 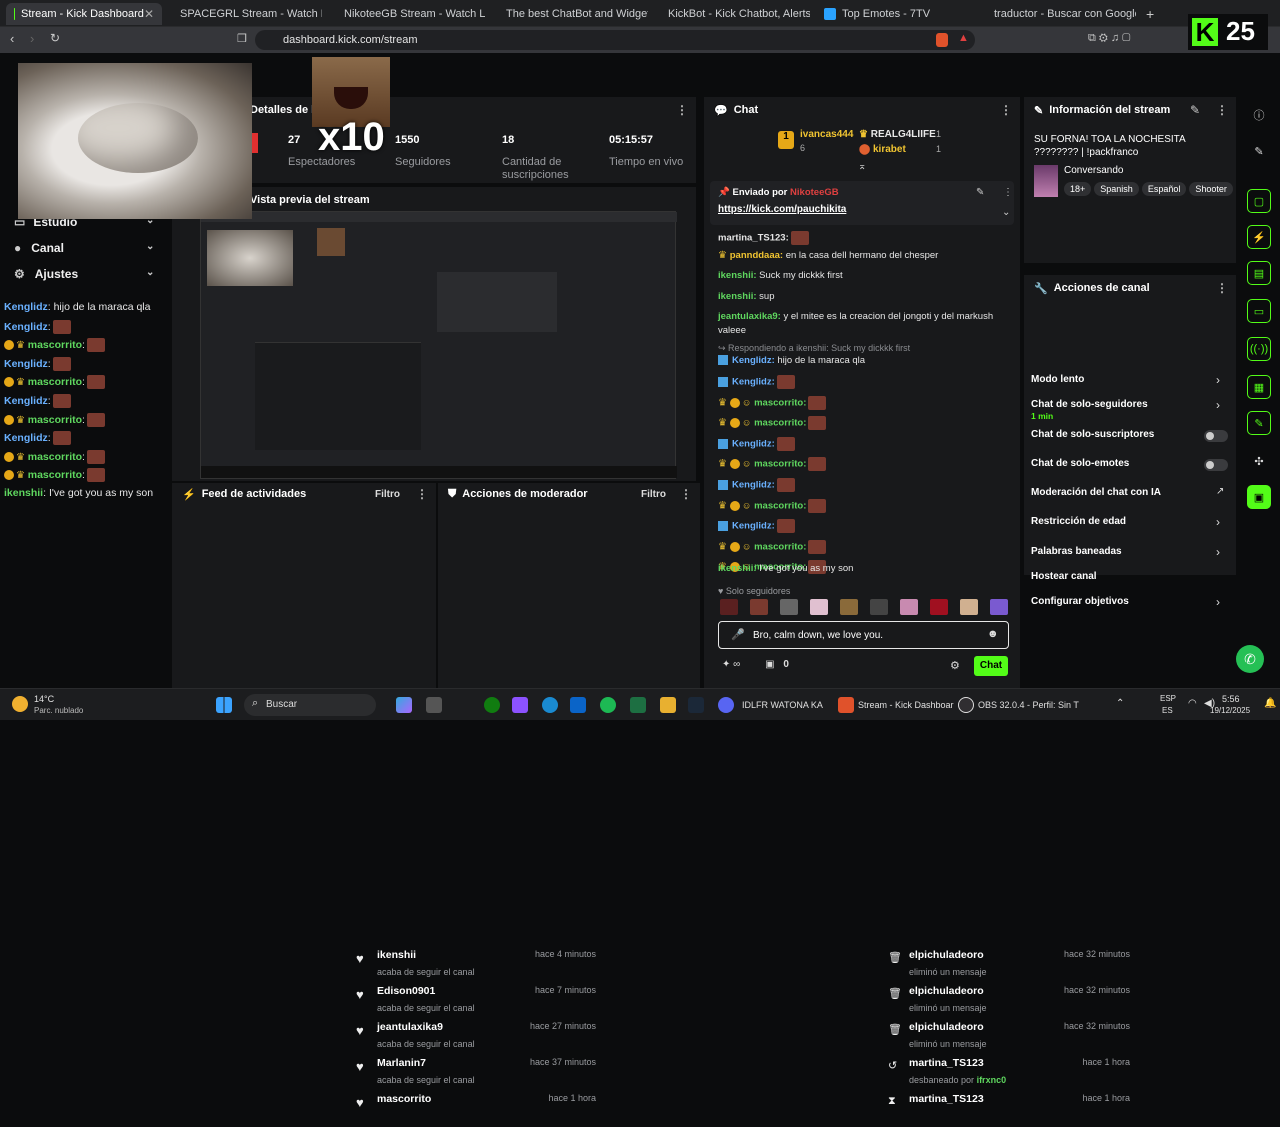 I want to click on reload-icon: ↻, so click(x=55, y=38).